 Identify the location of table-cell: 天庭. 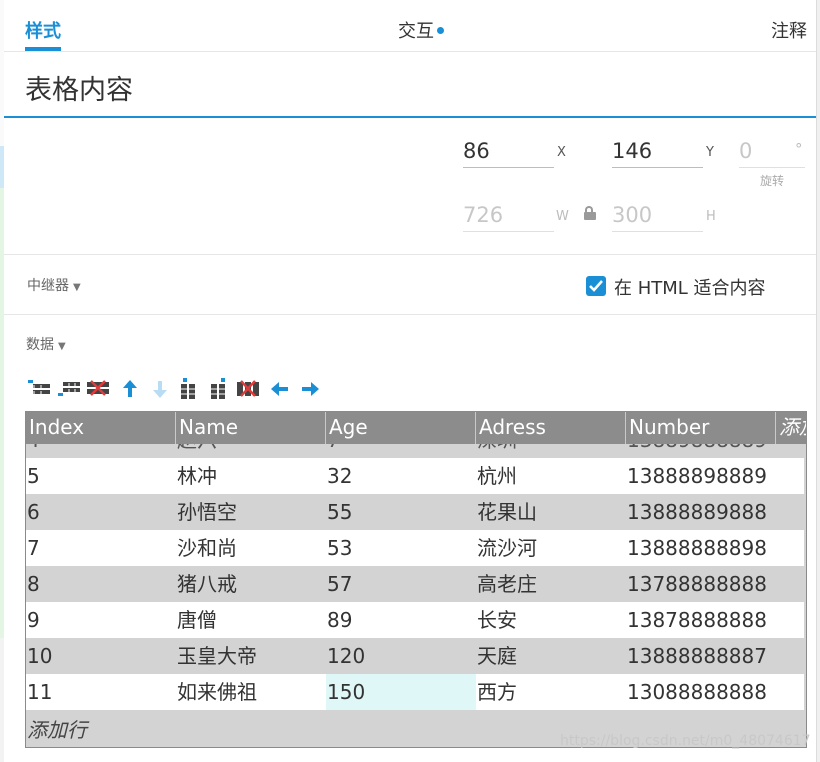
(496, 656).